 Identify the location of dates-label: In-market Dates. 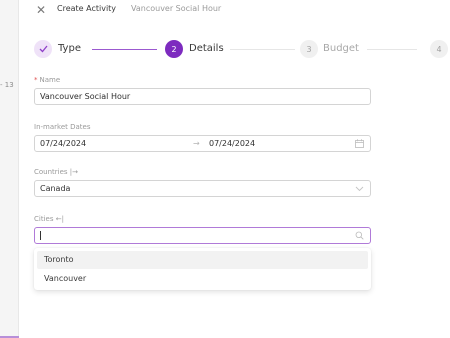
(62, 127).